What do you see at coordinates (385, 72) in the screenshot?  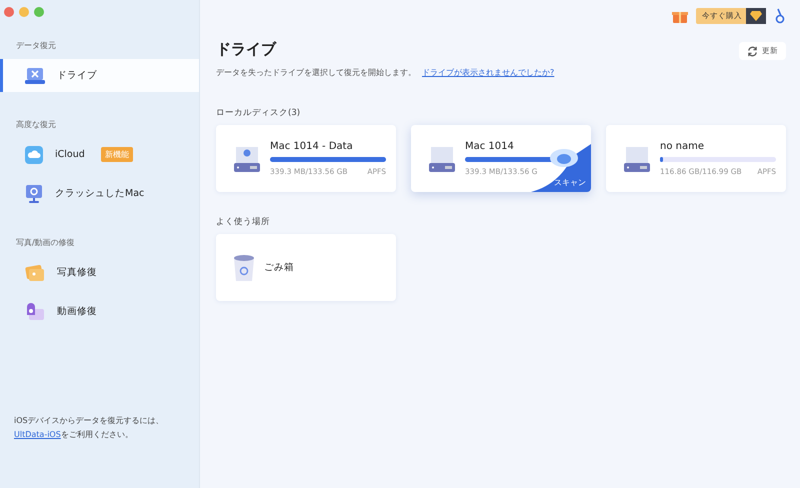 I see `page-description: データを失ったドライブを選択して復元を開始します。 ドライブが表示されませんでしたか?` at bounding box center [385, 72].